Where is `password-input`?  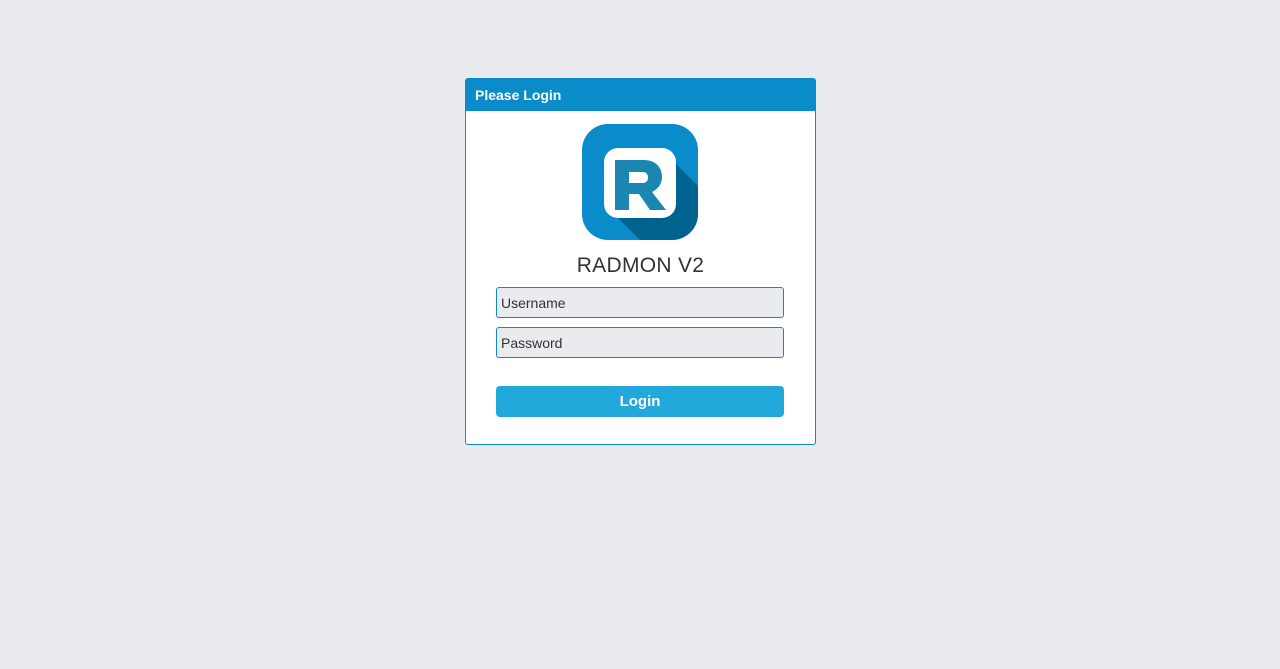 password-input is located at coordinates (640, 342).